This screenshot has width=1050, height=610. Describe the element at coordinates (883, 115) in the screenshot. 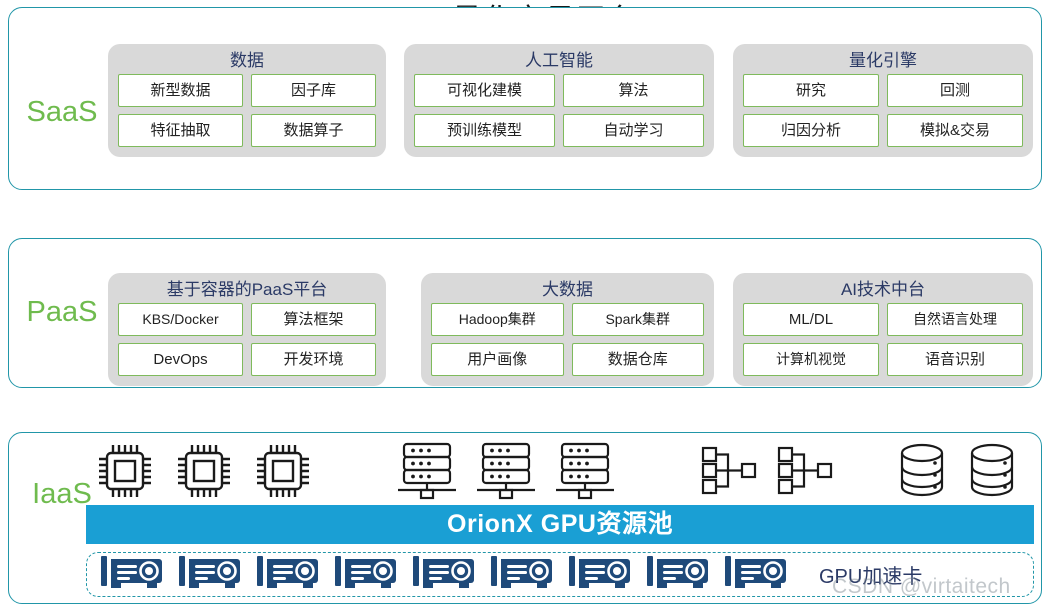

I see `group-cells: 研究 回测 归因分析 模拟&交易` at that location.